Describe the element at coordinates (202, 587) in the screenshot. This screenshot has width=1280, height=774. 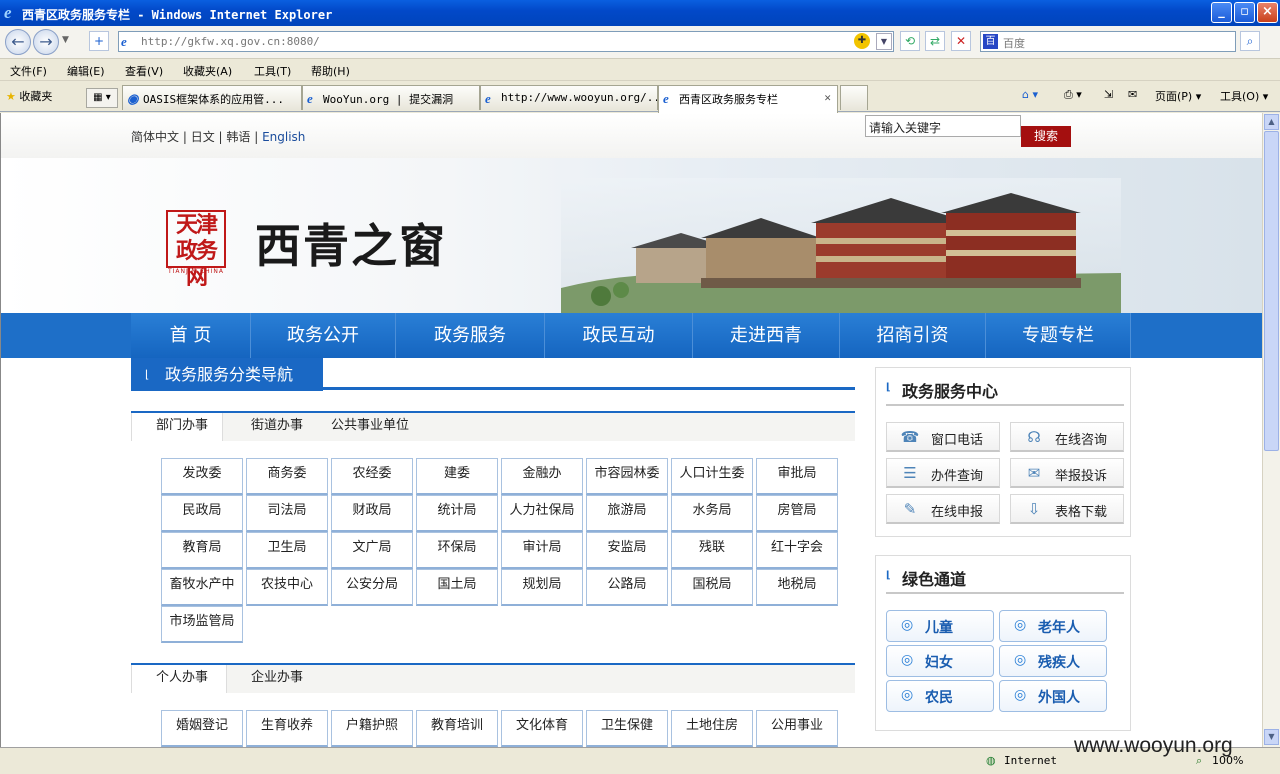
I see `dept-cell: 畜牧水产中` at that location.